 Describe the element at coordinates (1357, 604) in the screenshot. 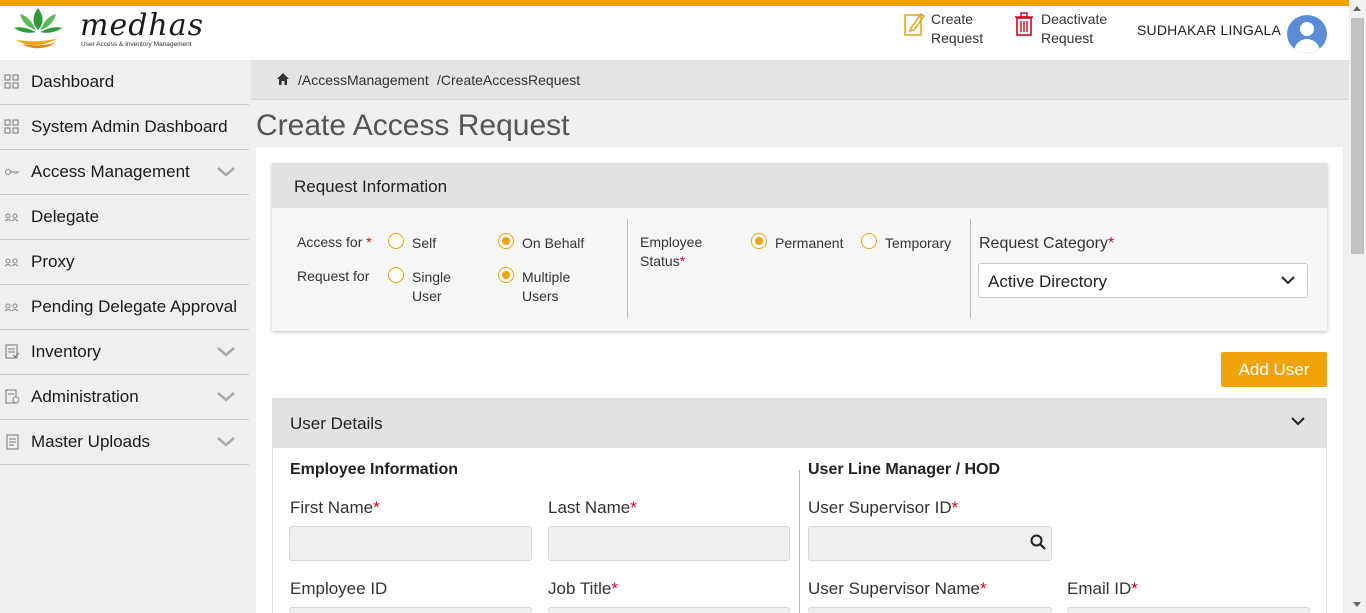

I see `scroll-down-arrow-icon` at that location.